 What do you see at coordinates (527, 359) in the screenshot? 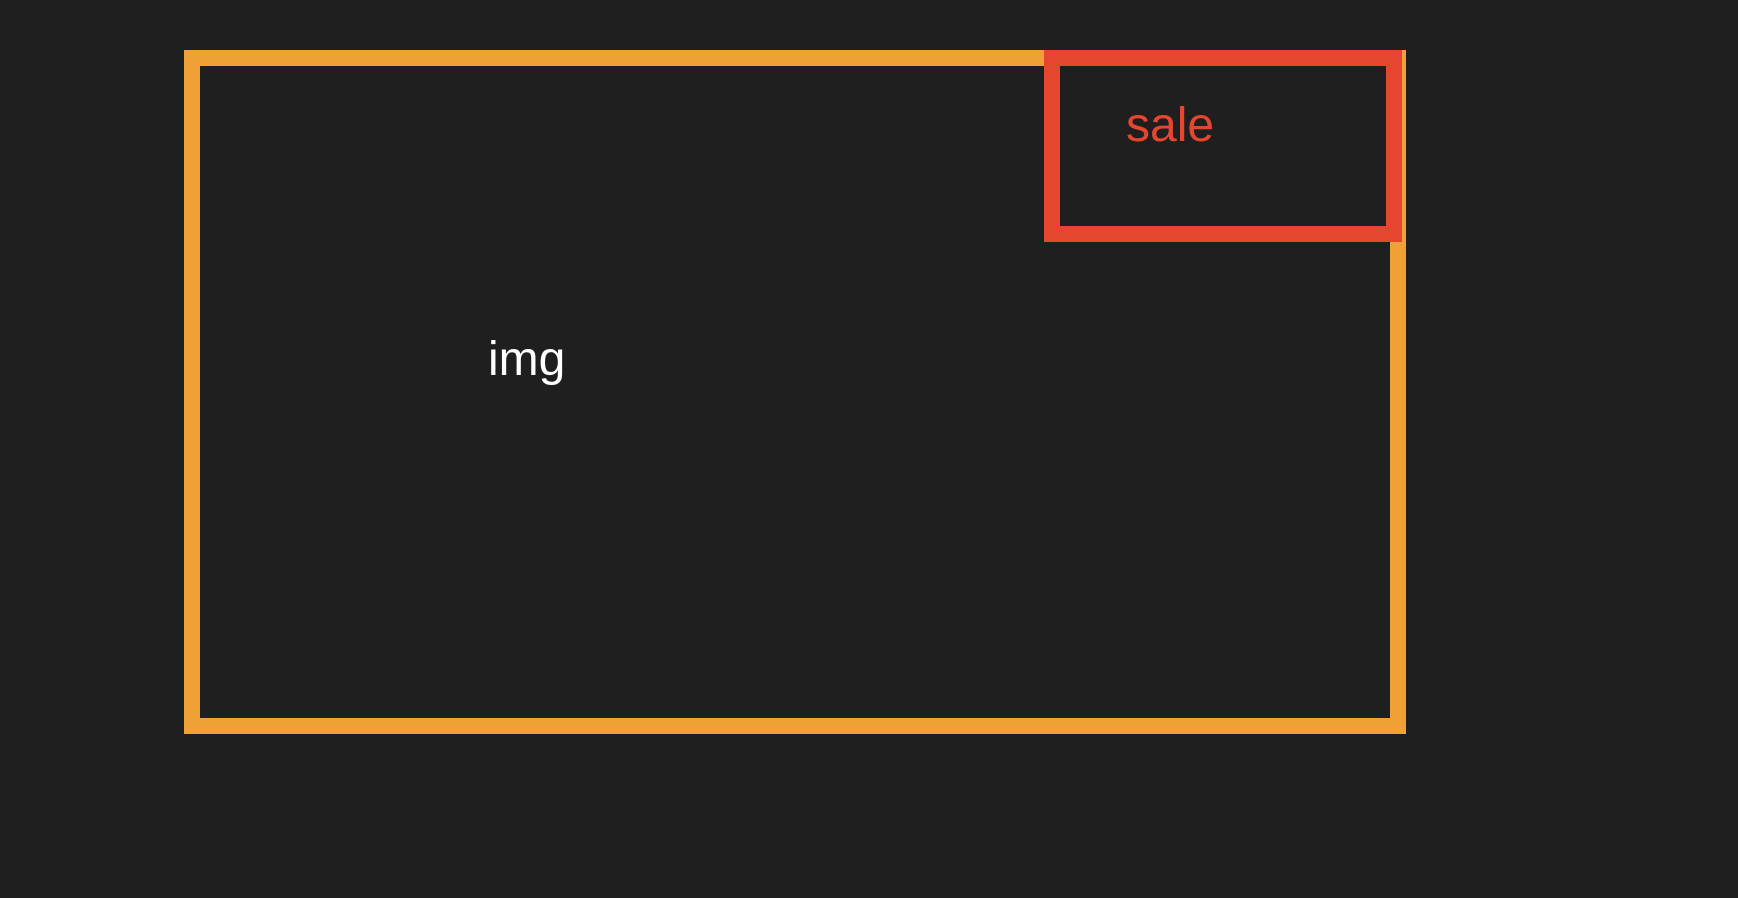
I see `img-label: img` at bounding box center [527, 359].